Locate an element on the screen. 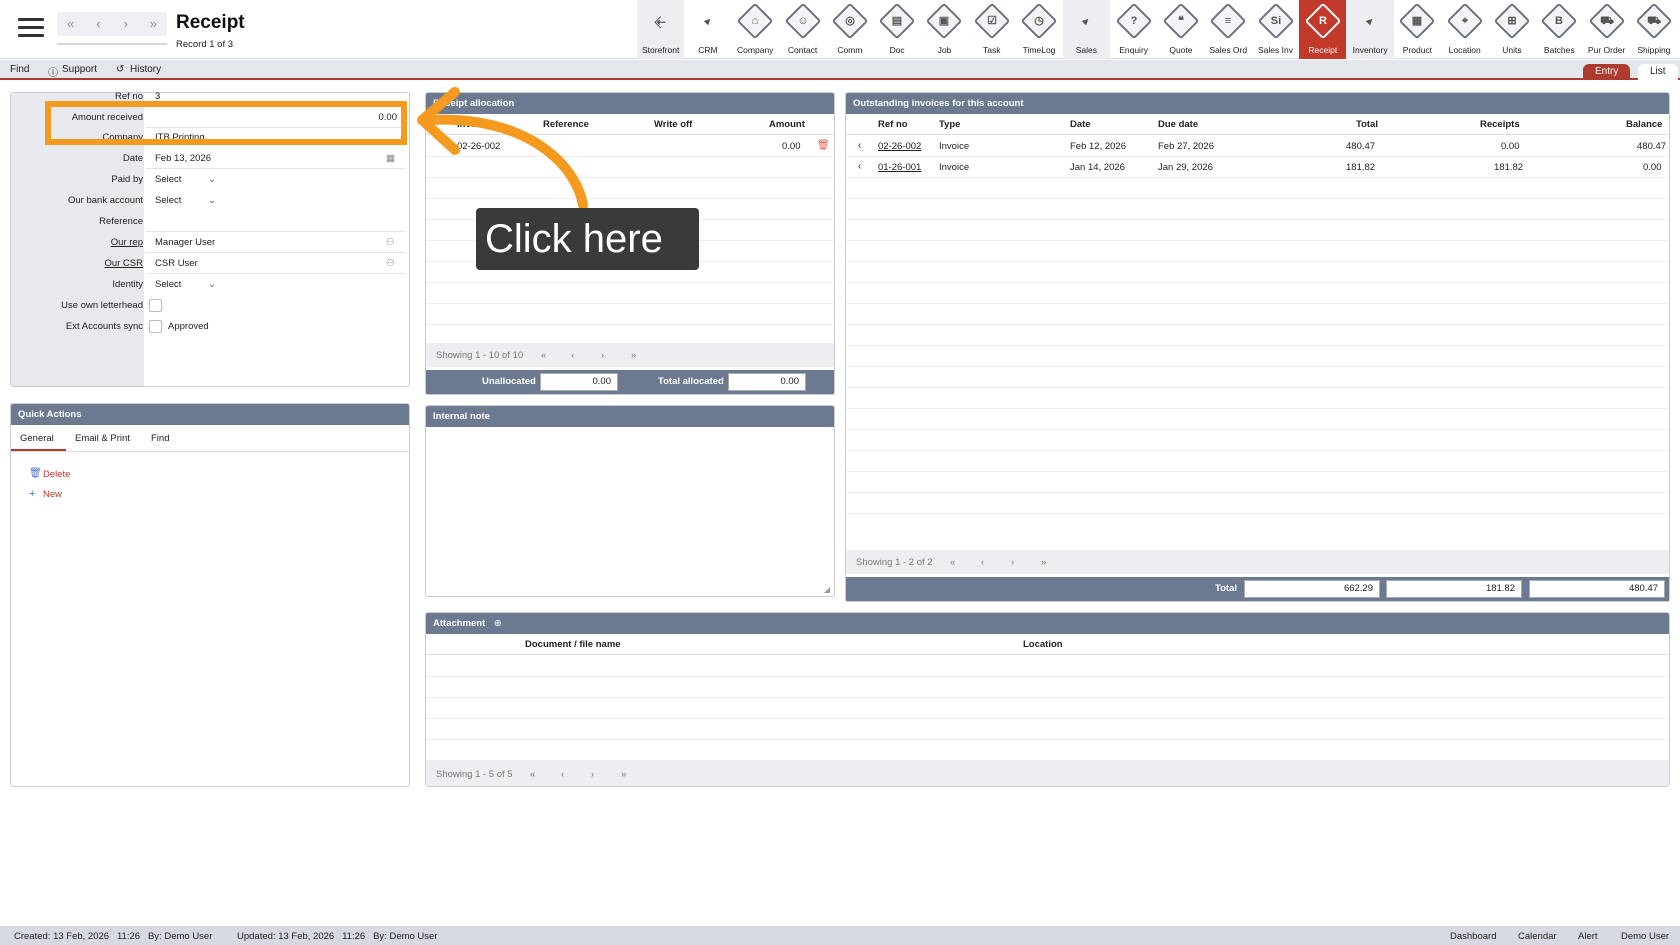 Image resolution: width=1680 pixels, height=945 pixels. module-location: ⌖ Location is located at coordinates (1464, 29).